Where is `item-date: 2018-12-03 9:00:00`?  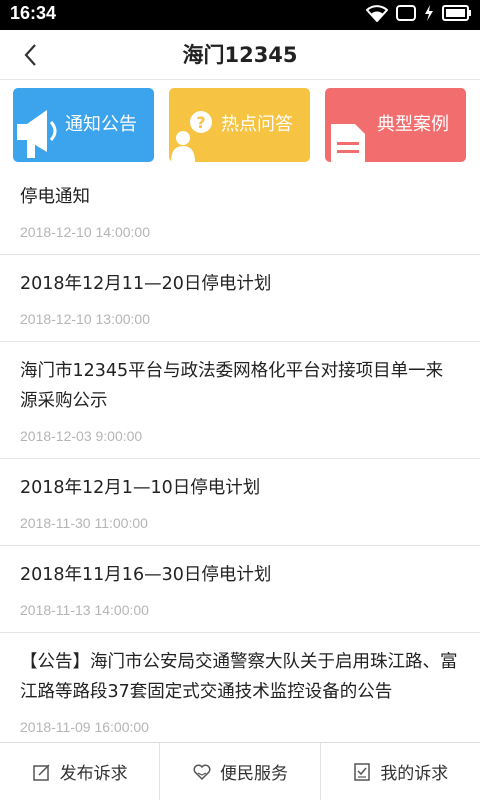
item-date: 2018-12-03 9:00:00 is located at coordinates (81, 436).